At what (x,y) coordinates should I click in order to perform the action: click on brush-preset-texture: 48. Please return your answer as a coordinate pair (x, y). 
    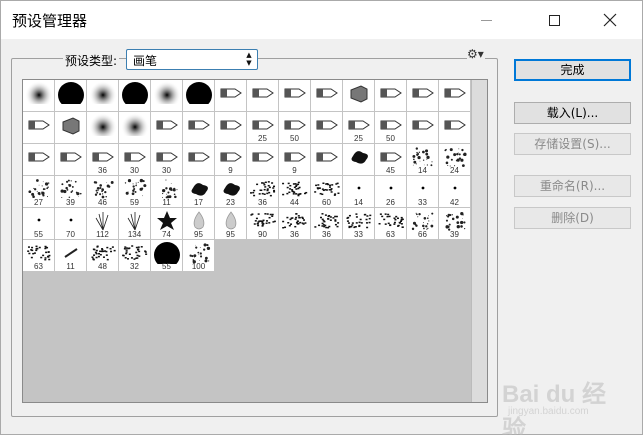
    Looking at the image, I should click on (103, 256).